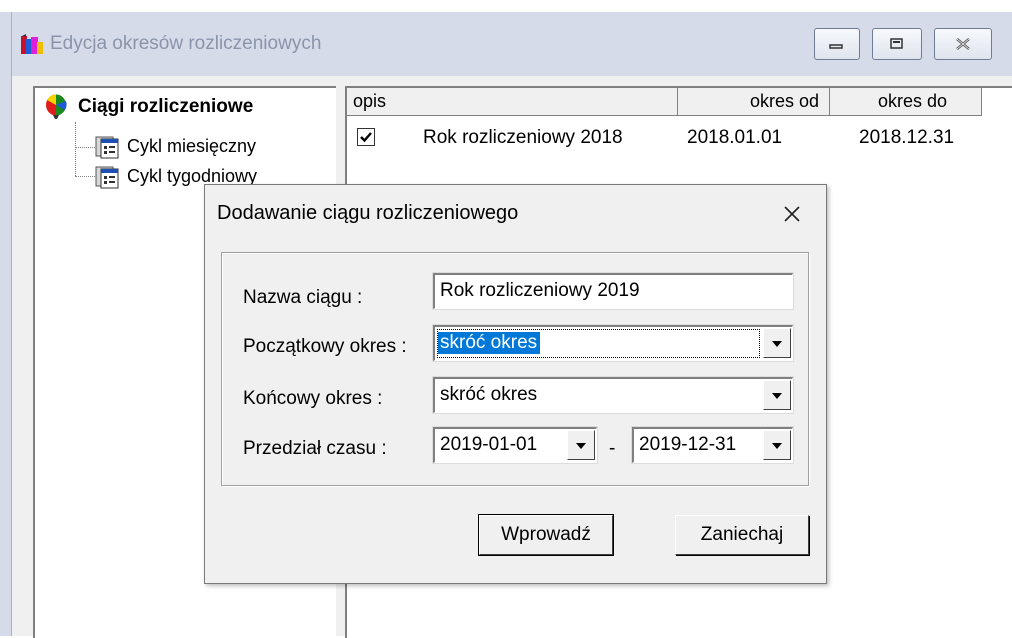 The width and height of the screenshot is (1012, 638). What do you see at coordinates (613, 395) in the screenshot?
I see `end-period-select: skróć okres` at bounding box center [613, 395].